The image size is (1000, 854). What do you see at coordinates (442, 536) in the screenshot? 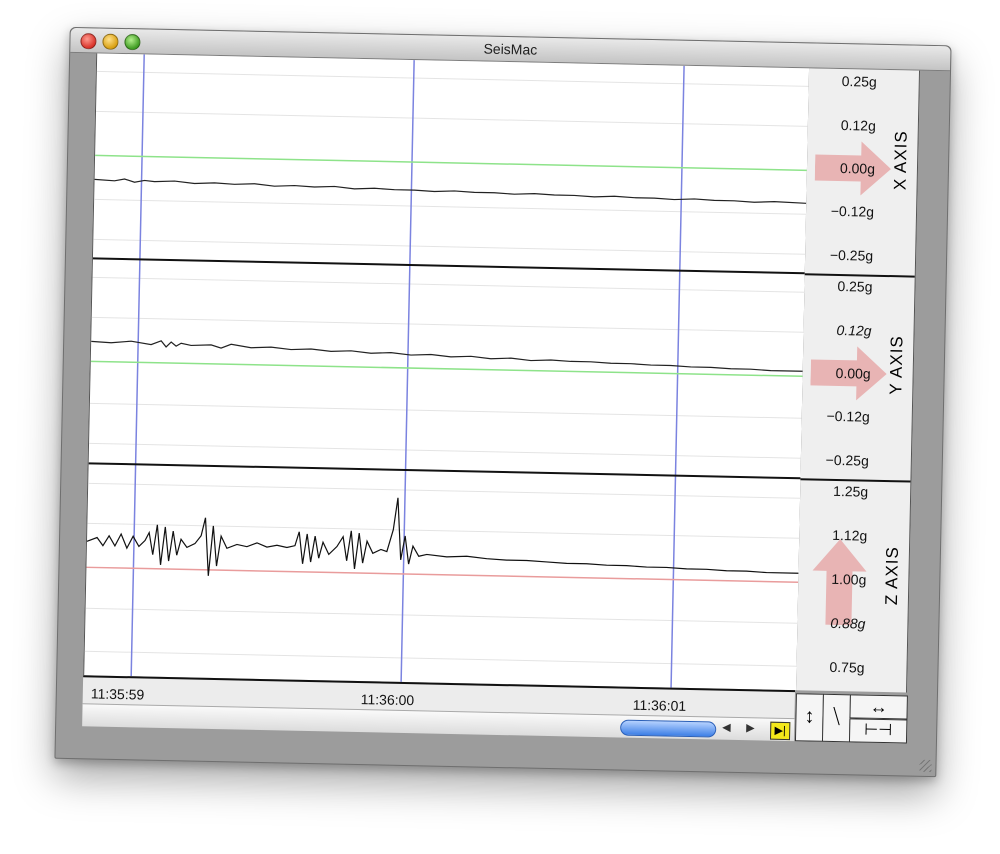
I see `z-trace` at bounding box center [442, 536].